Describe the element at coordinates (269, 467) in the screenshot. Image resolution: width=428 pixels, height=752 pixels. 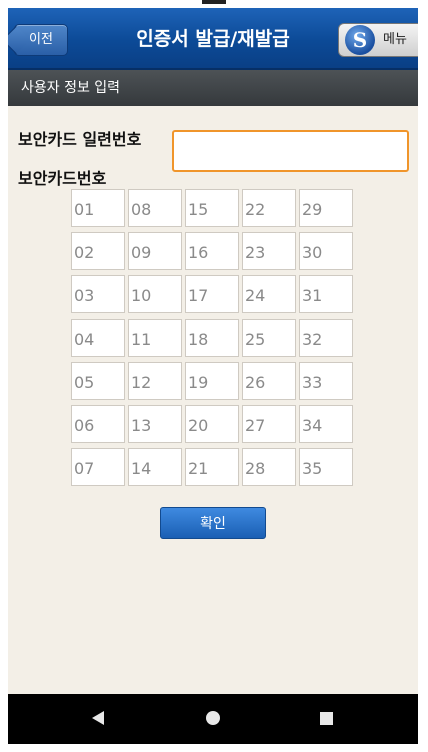
I see `security-code-cell: 28` at that location.